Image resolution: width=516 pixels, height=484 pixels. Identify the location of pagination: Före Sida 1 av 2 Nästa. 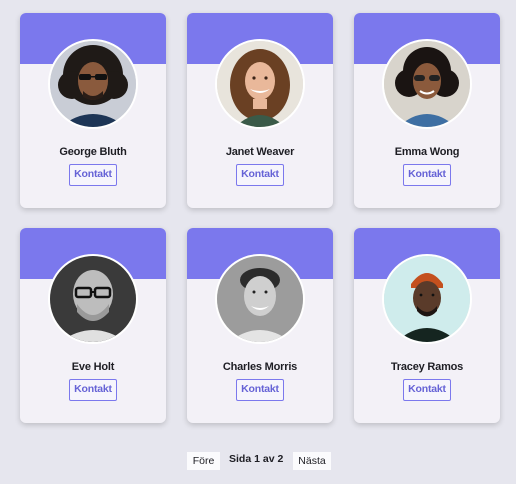
(258, 461).